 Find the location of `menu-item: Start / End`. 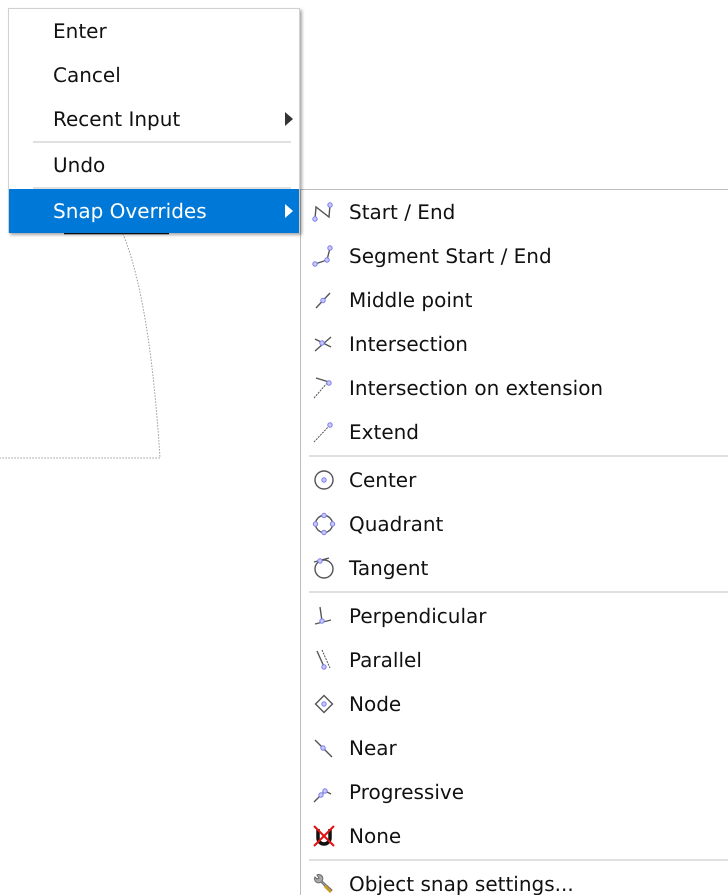

menu-item: Start / End is located at coordinates (514, 212).